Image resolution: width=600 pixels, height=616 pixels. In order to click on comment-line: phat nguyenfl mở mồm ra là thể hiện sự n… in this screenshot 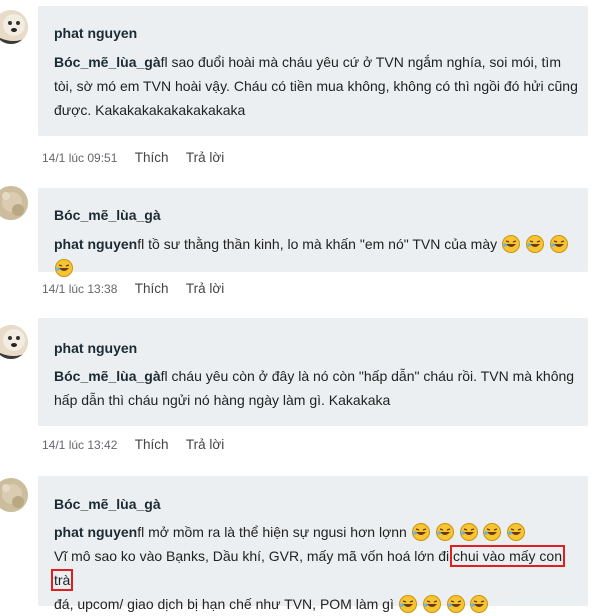, I will do `click(318, 532)`.